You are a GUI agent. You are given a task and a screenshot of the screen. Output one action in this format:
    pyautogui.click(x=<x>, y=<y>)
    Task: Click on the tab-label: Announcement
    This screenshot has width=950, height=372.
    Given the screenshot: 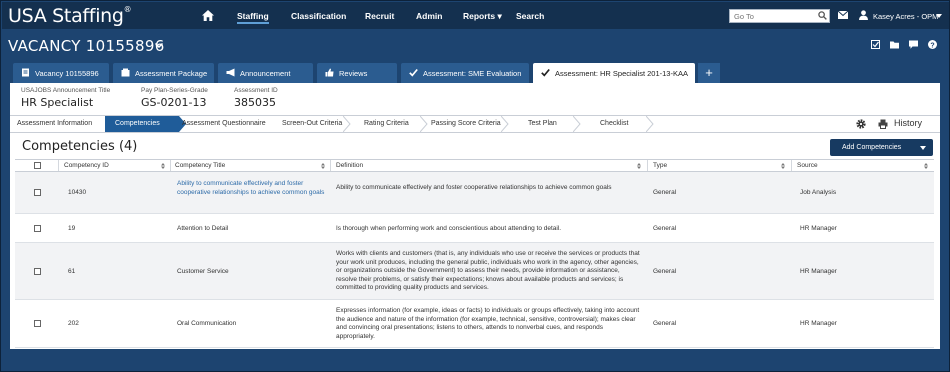 What is the action you would take?
    pyautogui.click(x=265, y=73)
    